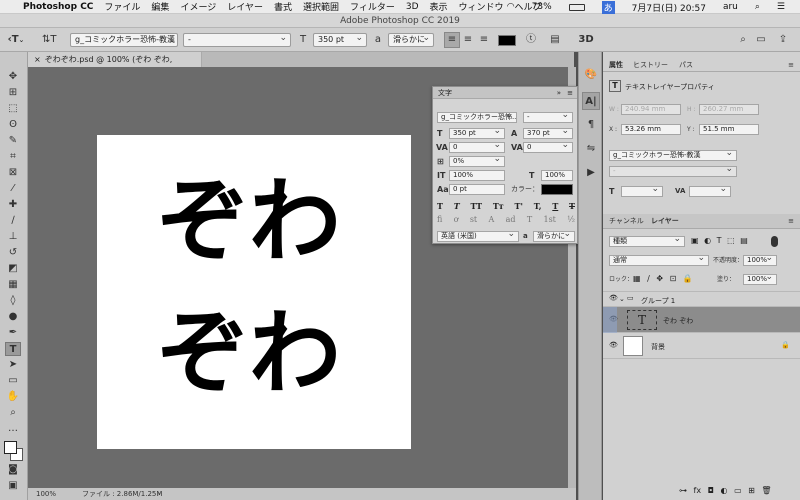 Image resolution: width=800 pixels, height=500 pixels. I want to click on healing-tool-icon: ✚, so click(13, 205).